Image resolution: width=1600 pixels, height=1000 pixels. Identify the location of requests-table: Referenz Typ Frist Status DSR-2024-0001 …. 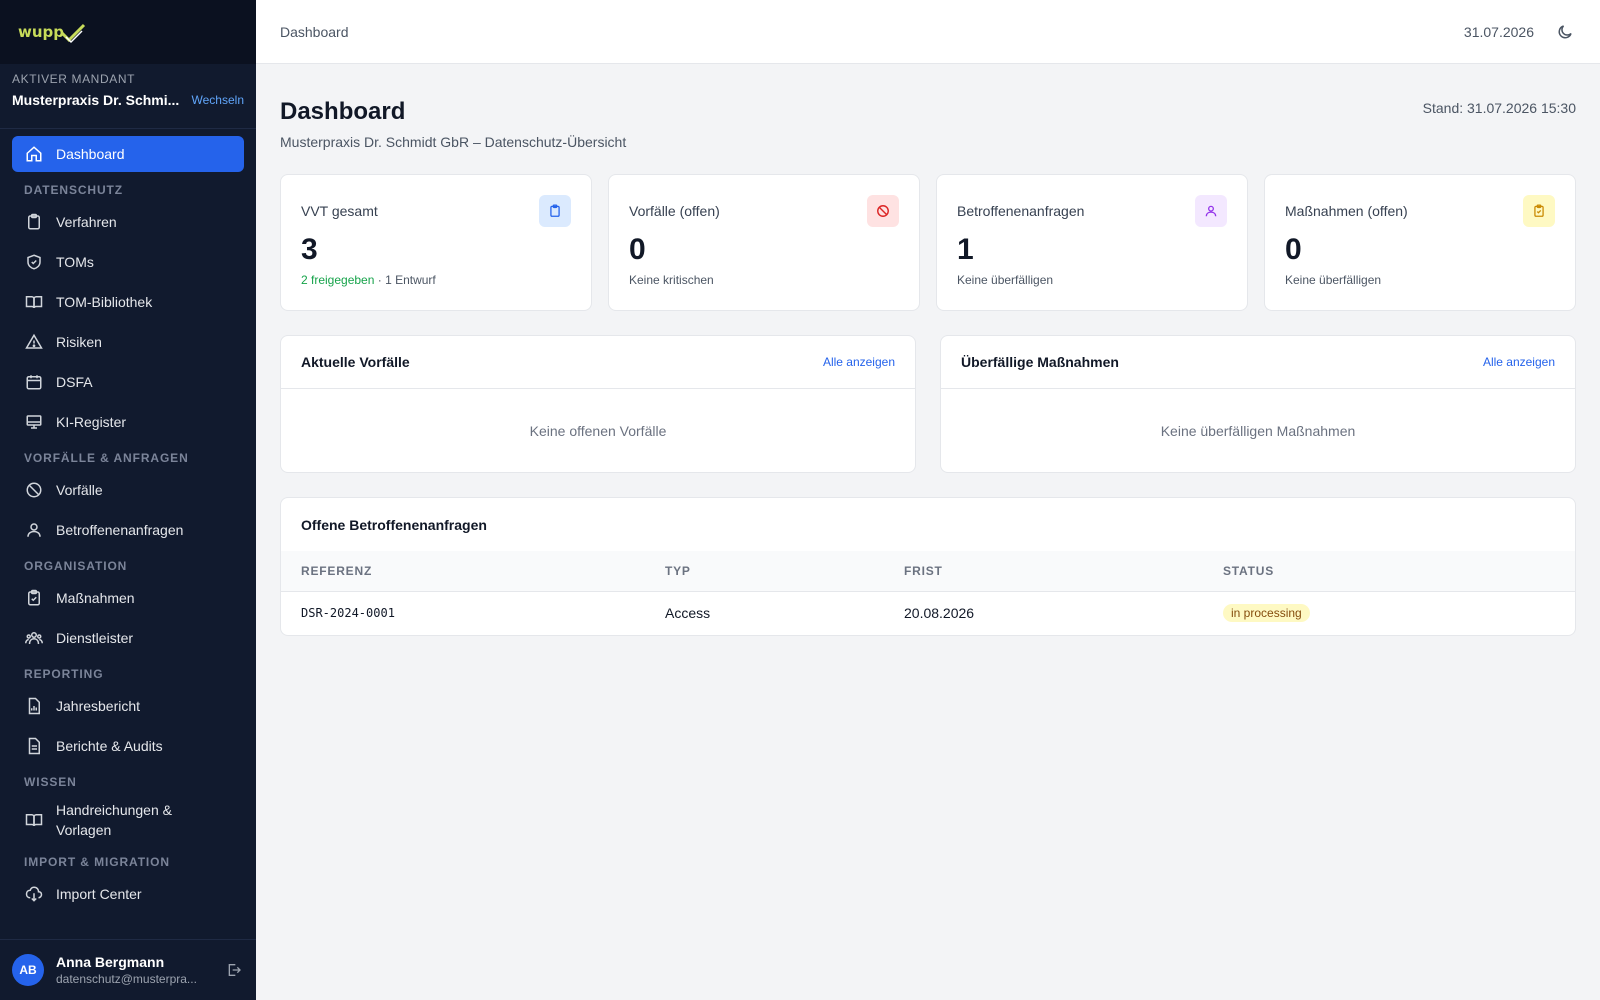
(928, 593).